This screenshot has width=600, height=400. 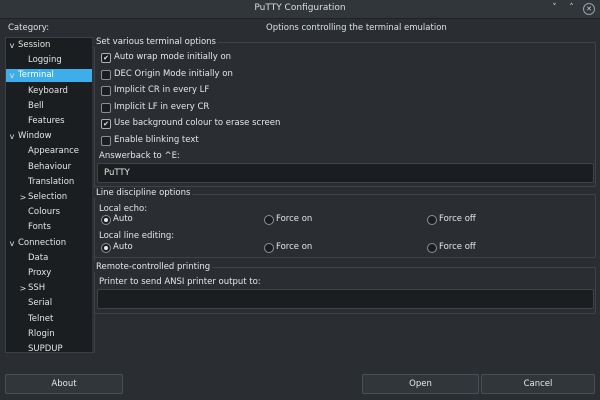 I want to click on close-icon: ✕, so click(x=589, y=9).